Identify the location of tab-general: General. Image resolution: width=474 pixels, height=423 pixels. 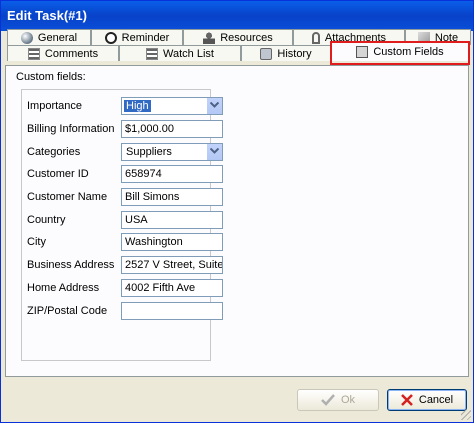
(49, 37).